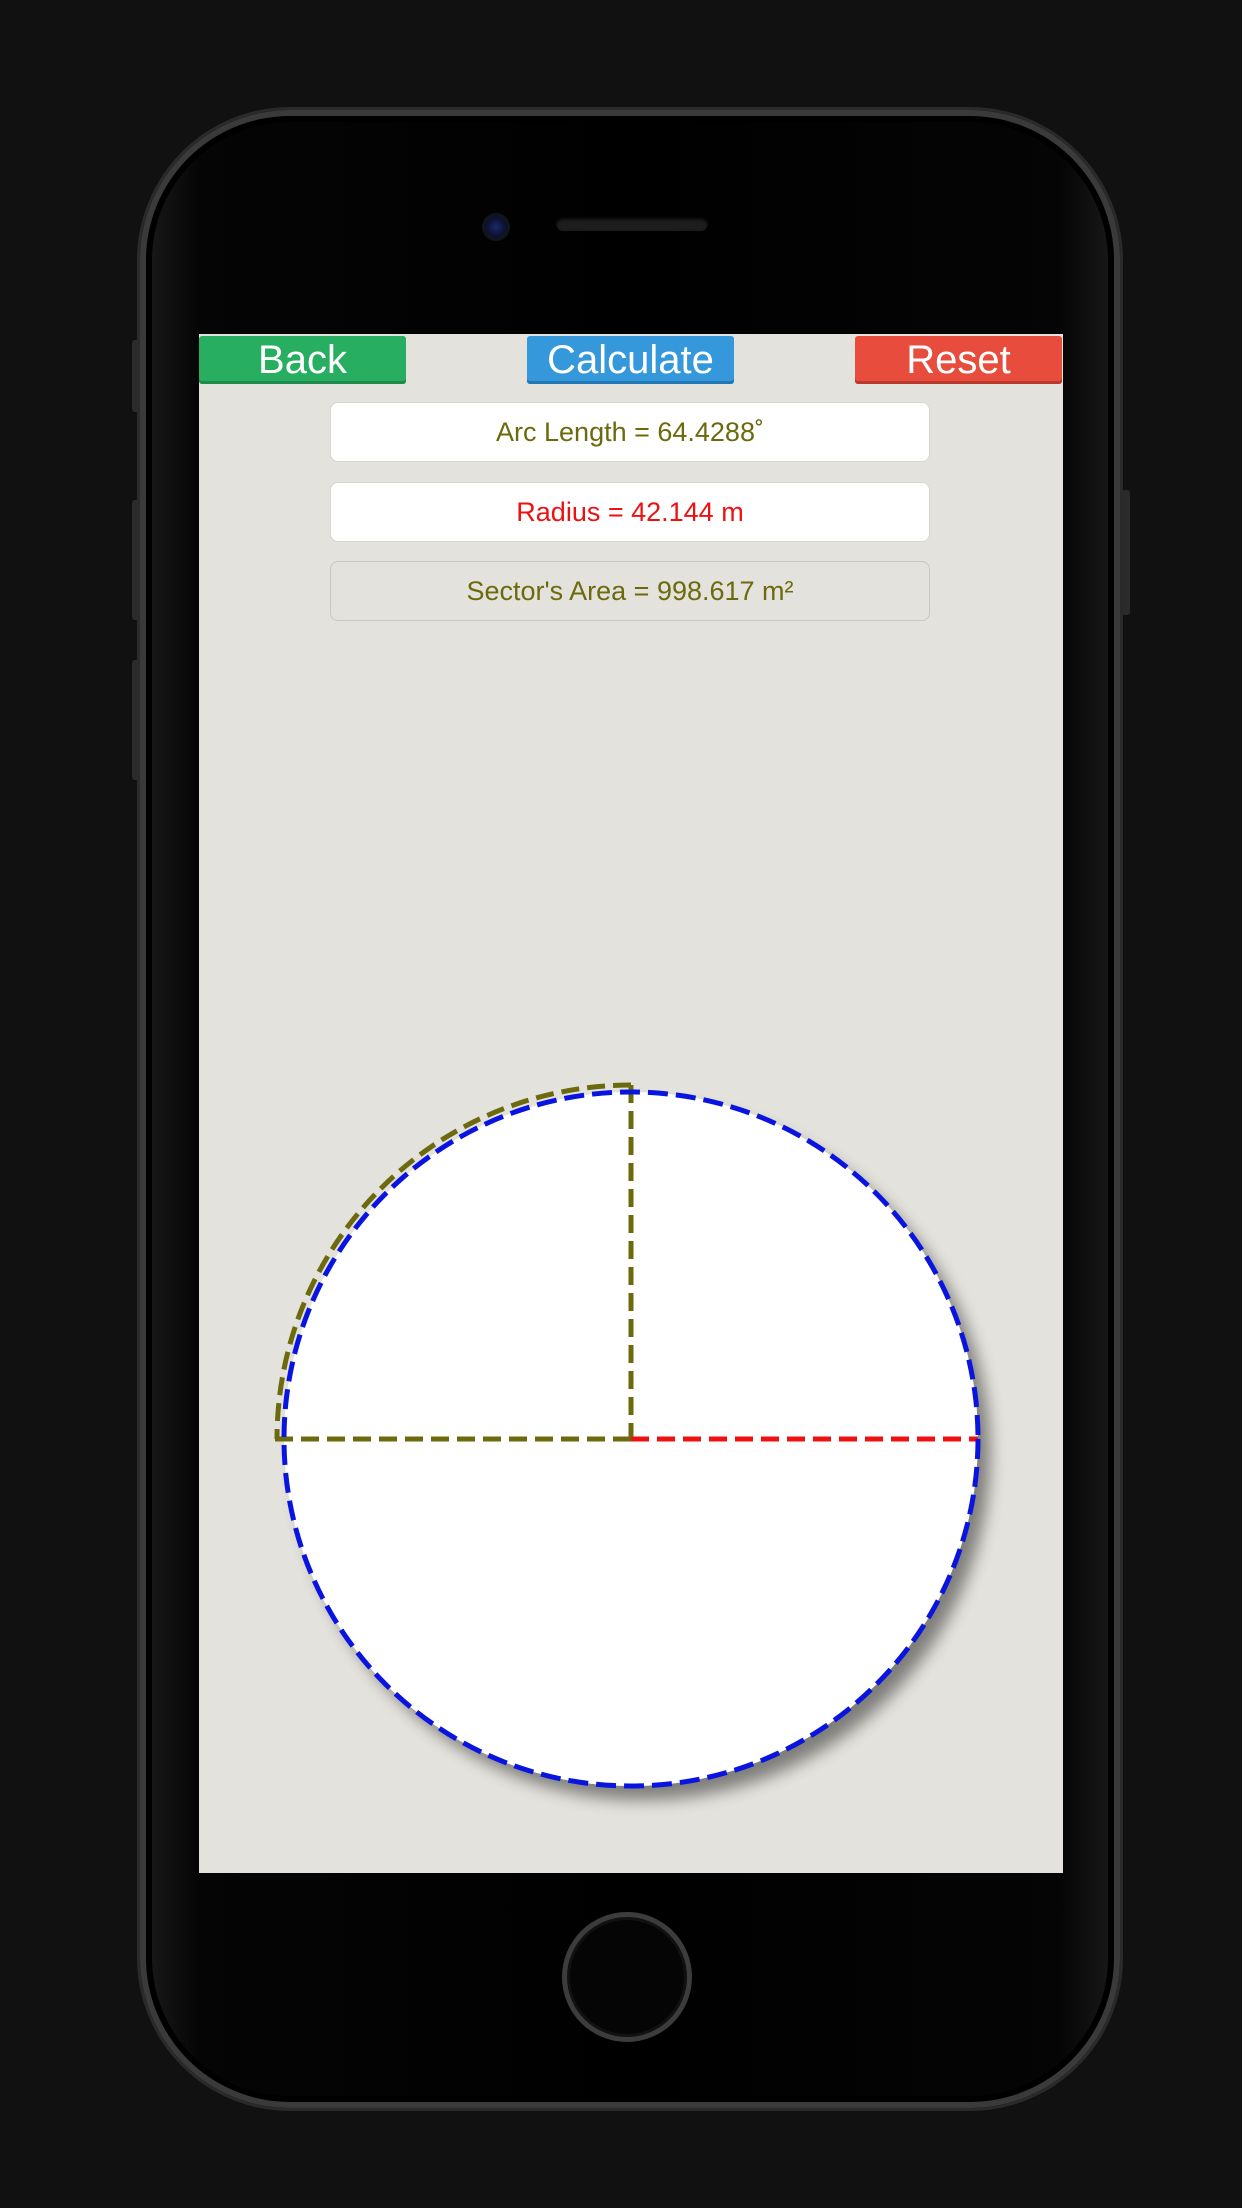 The width and height of the screenshot is (1242, 2208). I want to click on volume-up-button, so click(136, 560).